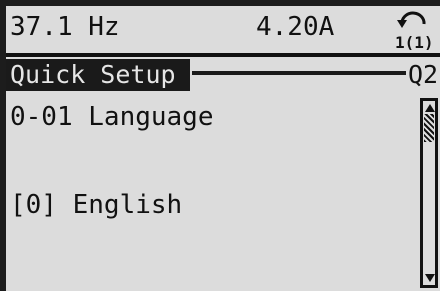 The height and width of the screenshot is (291, 440). Describe the element at coordinates (414, 30) in the screenshot. I see `setup-1-1-icon: 1(1)` at that location.